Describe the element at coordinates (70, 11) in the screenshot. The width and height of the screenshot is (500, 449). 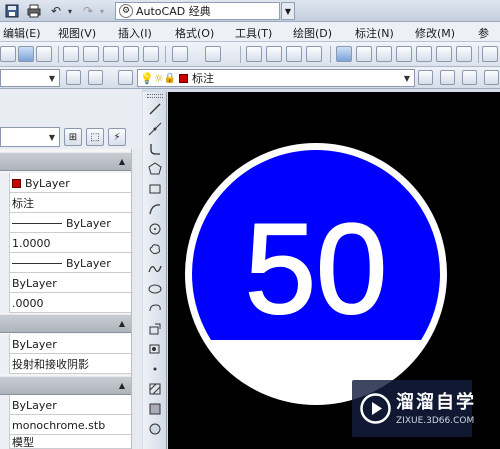
I see `undo-dropdown-icon: ▾` at that location.